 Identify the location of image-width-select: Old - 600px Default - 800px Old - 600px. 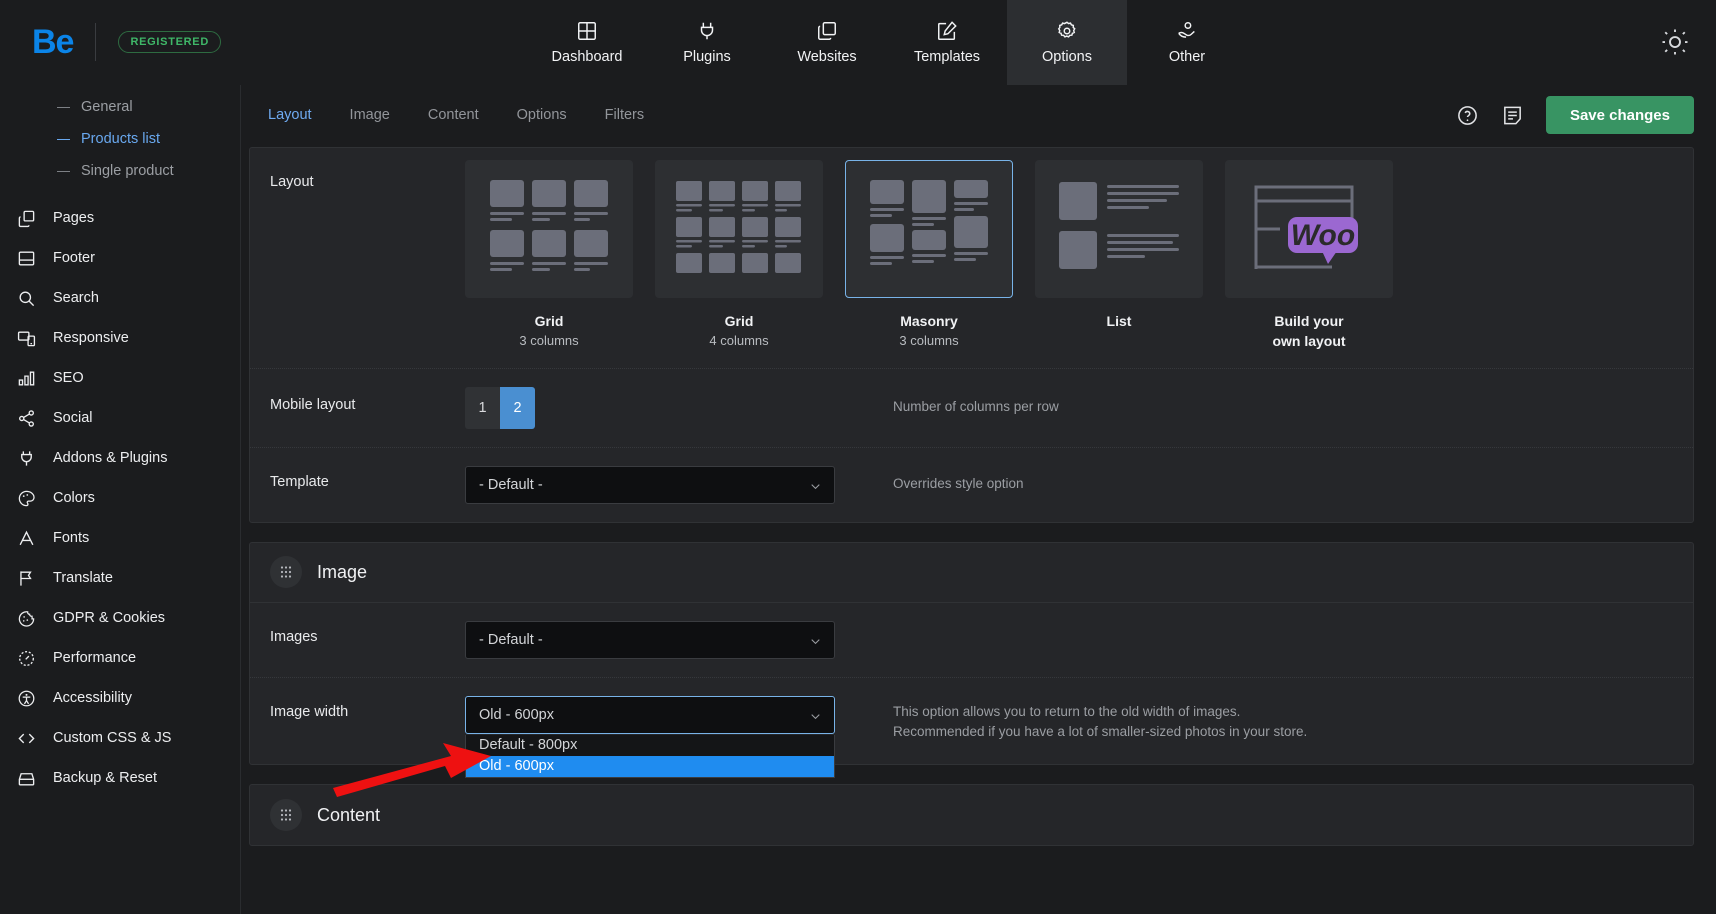
(650, 736).